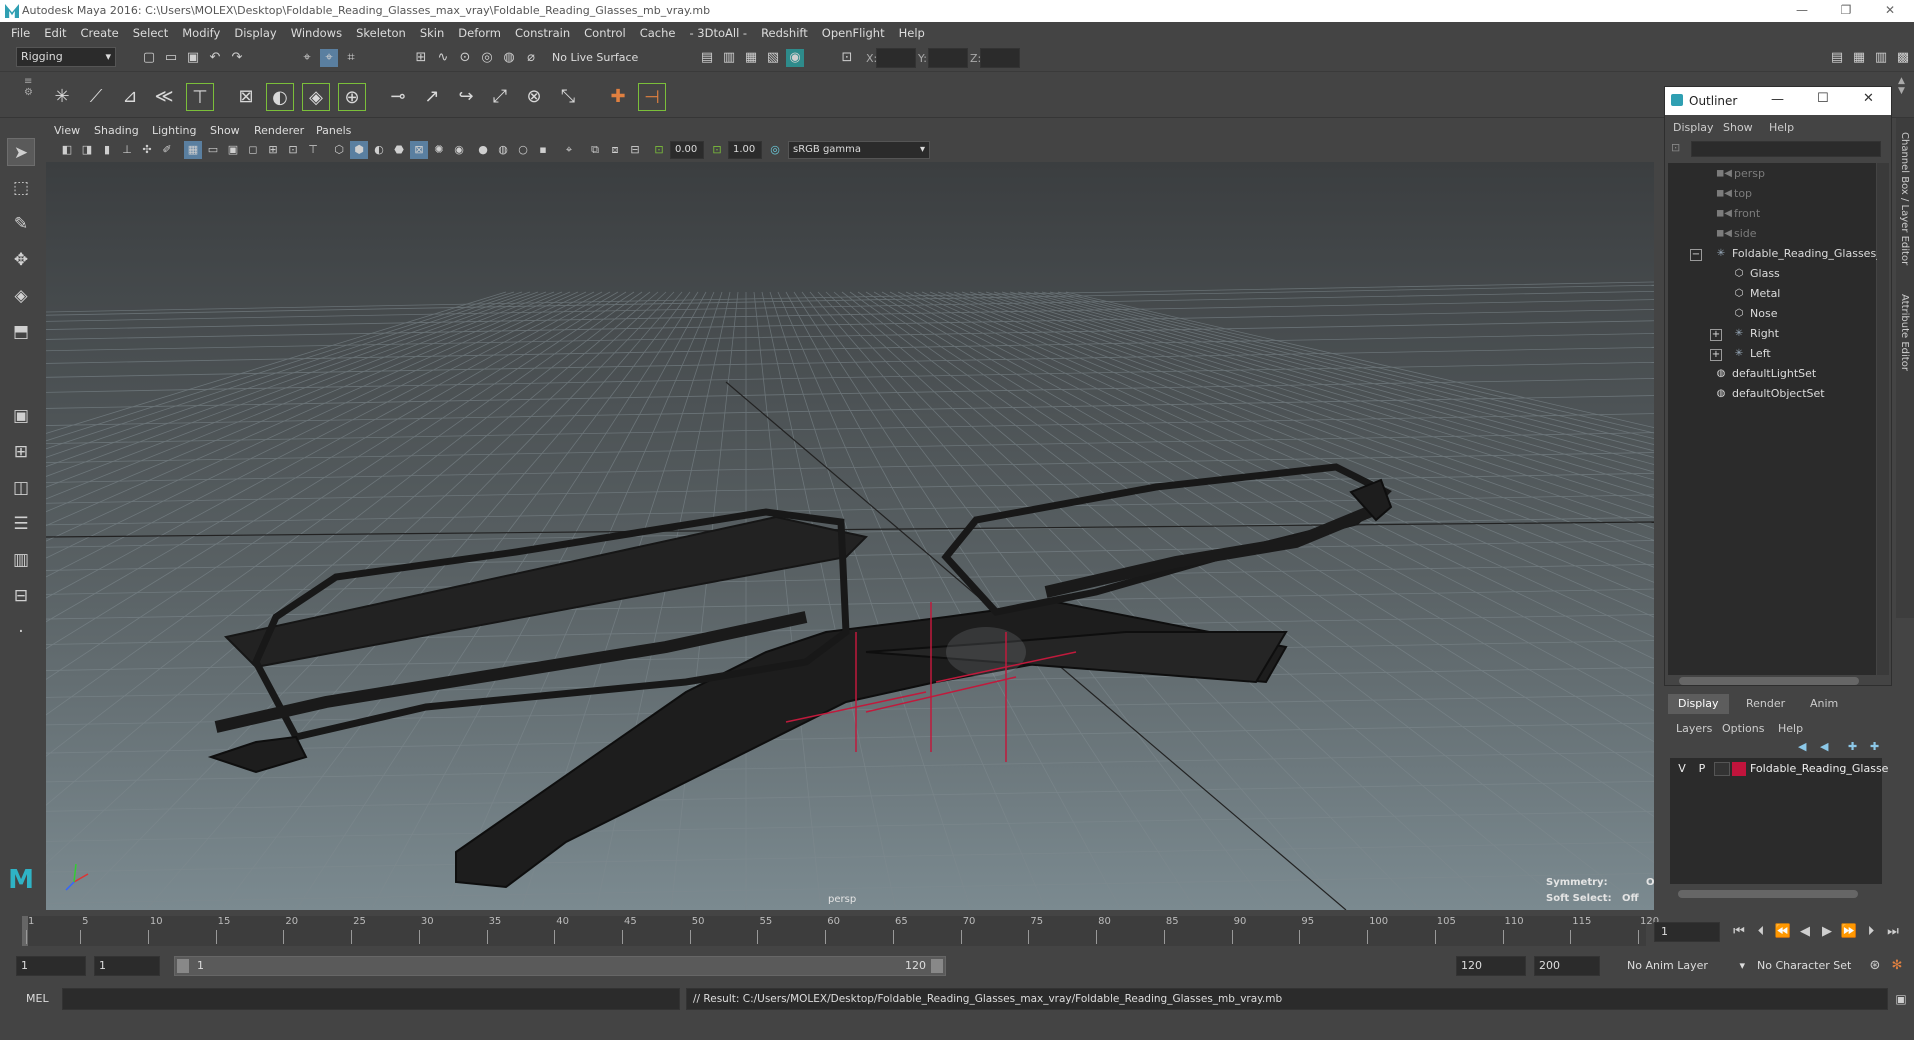  I want to click on open-scene-icon: ▭, so click(171, 58).